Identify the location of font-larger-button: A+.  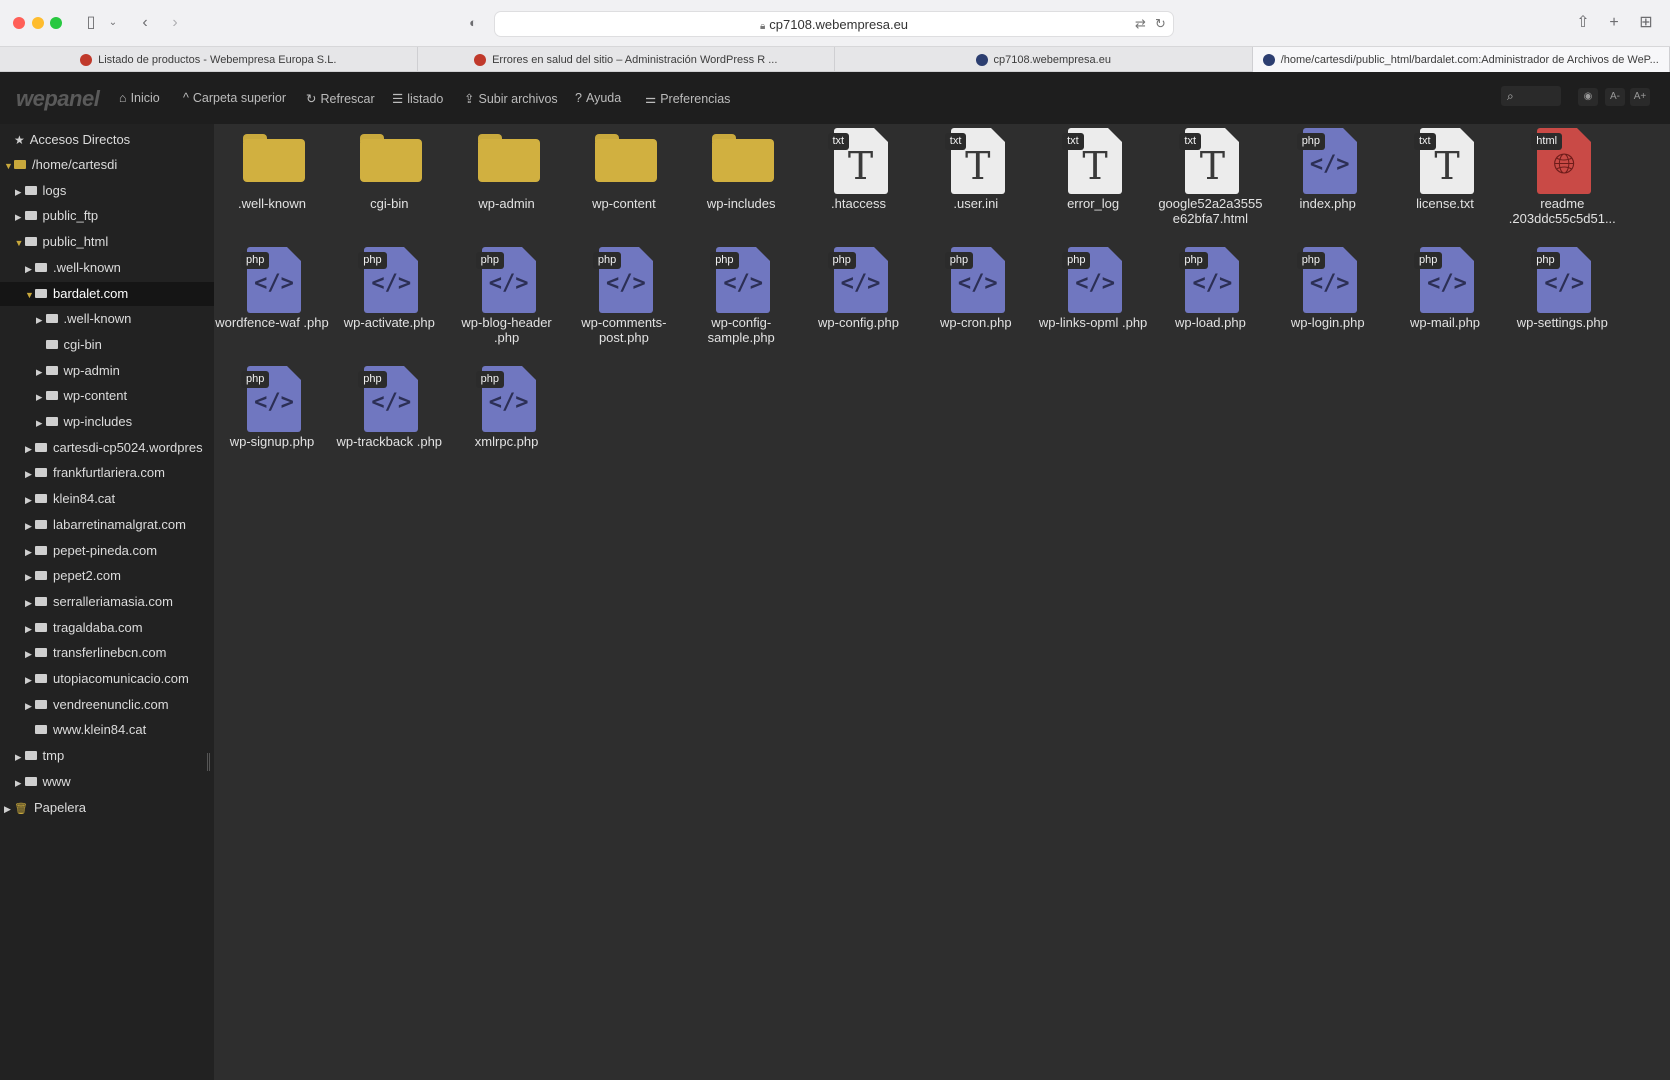
(1640, 97).